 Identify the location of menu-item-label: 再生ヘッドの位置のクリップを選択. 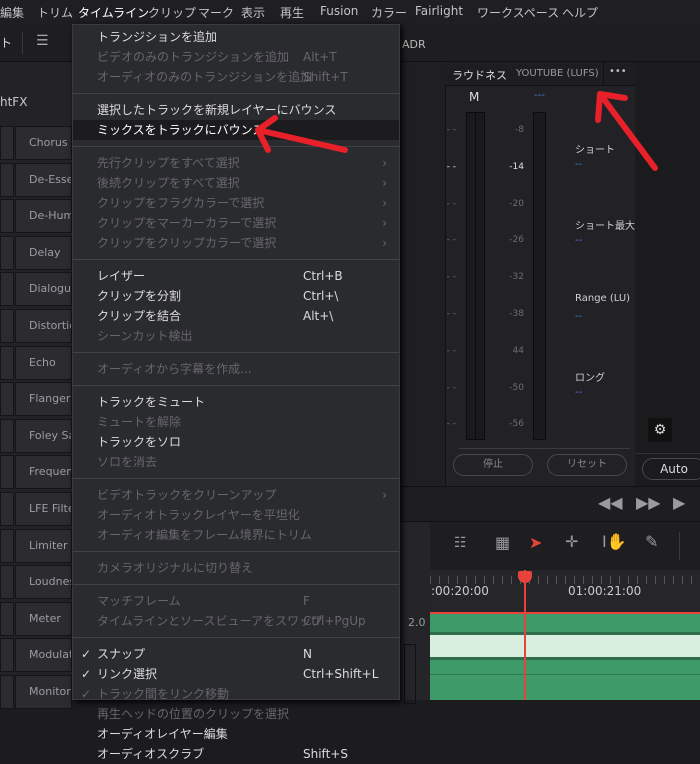
(193, 714).